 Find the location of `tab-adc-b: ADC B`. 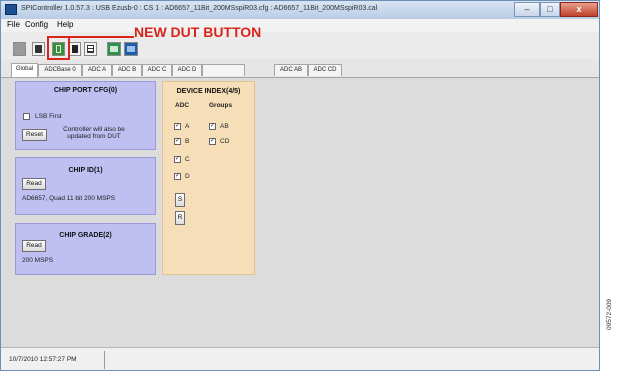

tab-adc-b: ADC B is located at coordinates (127, 70).